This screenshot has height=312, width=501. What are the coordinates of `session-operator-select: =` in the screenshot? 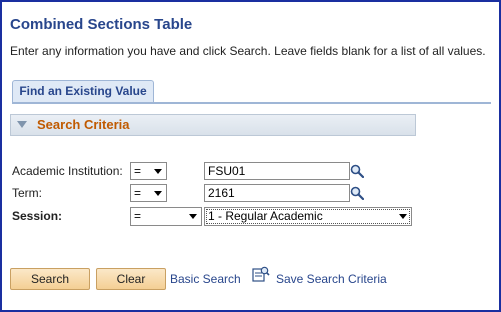 It's located at (166, 216).